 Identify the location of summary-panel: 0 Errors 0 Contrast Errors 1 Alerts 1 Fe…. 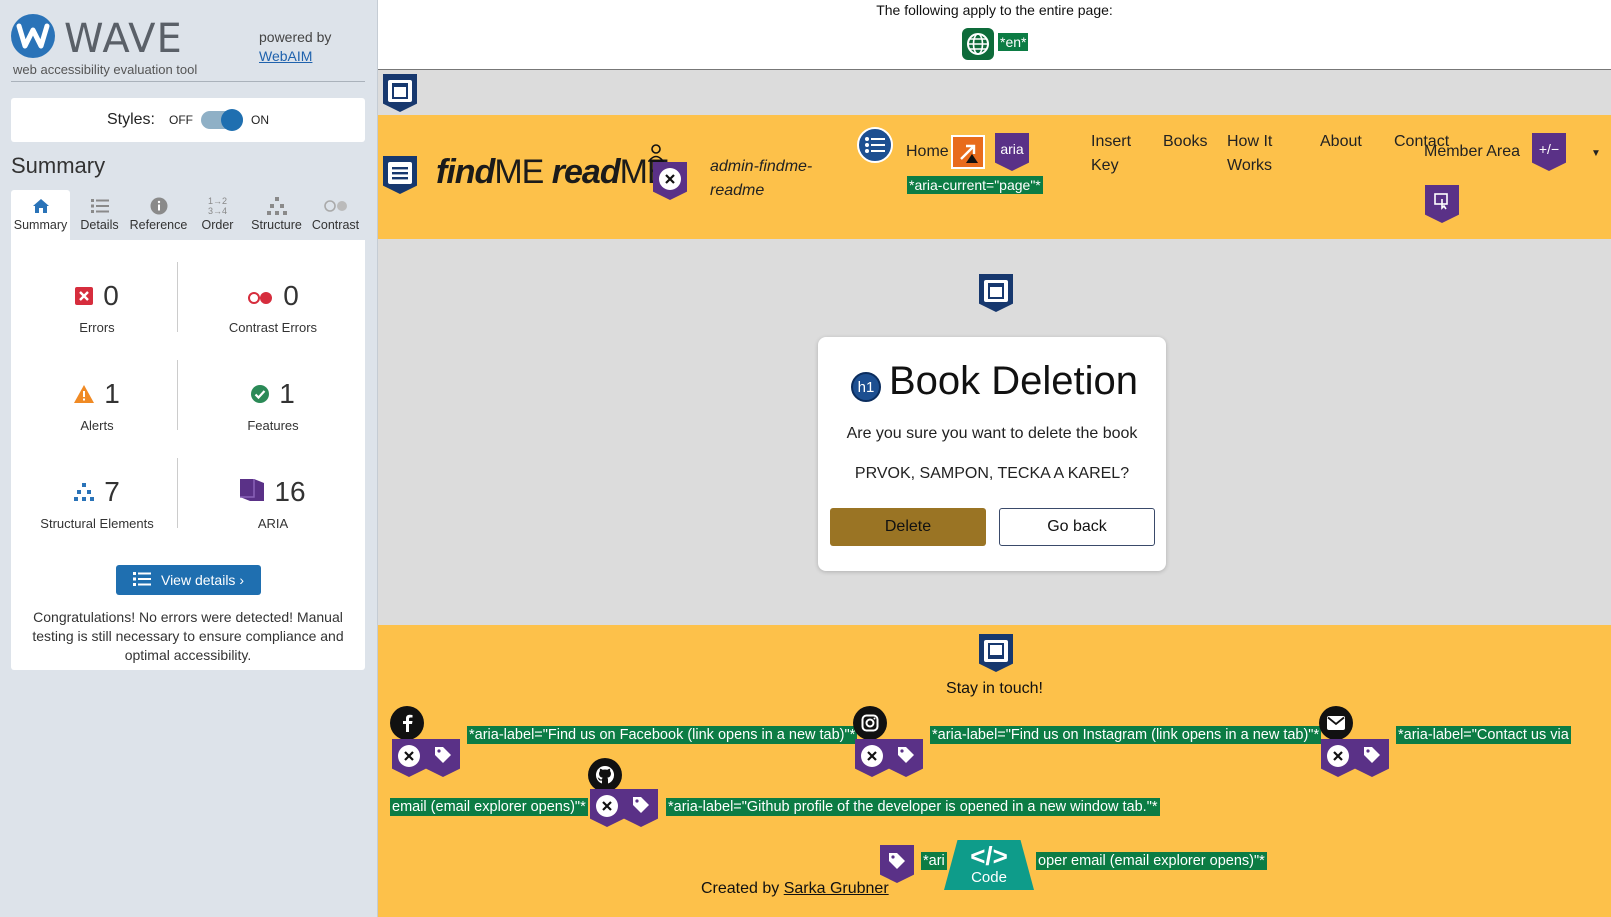
(188, 455).